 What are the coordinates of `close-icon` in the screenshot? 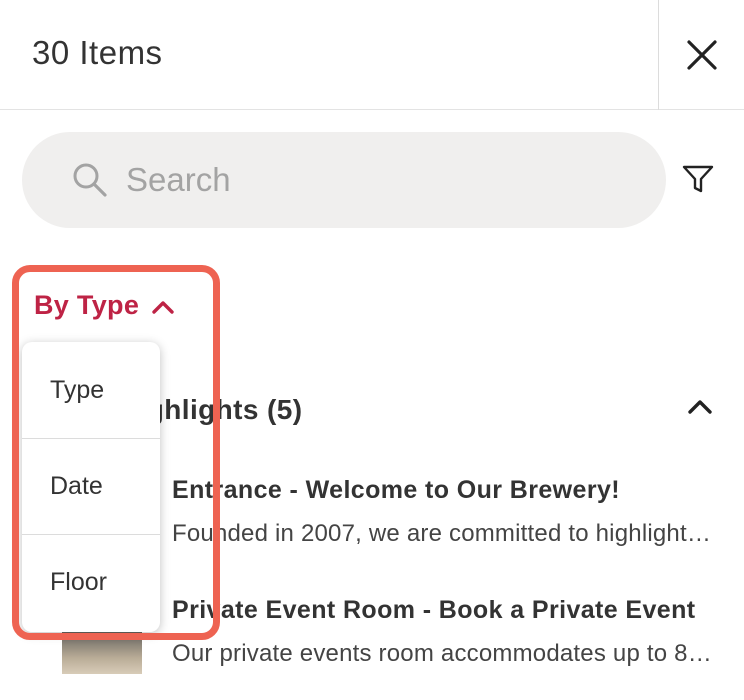 It's located at (701, 55).